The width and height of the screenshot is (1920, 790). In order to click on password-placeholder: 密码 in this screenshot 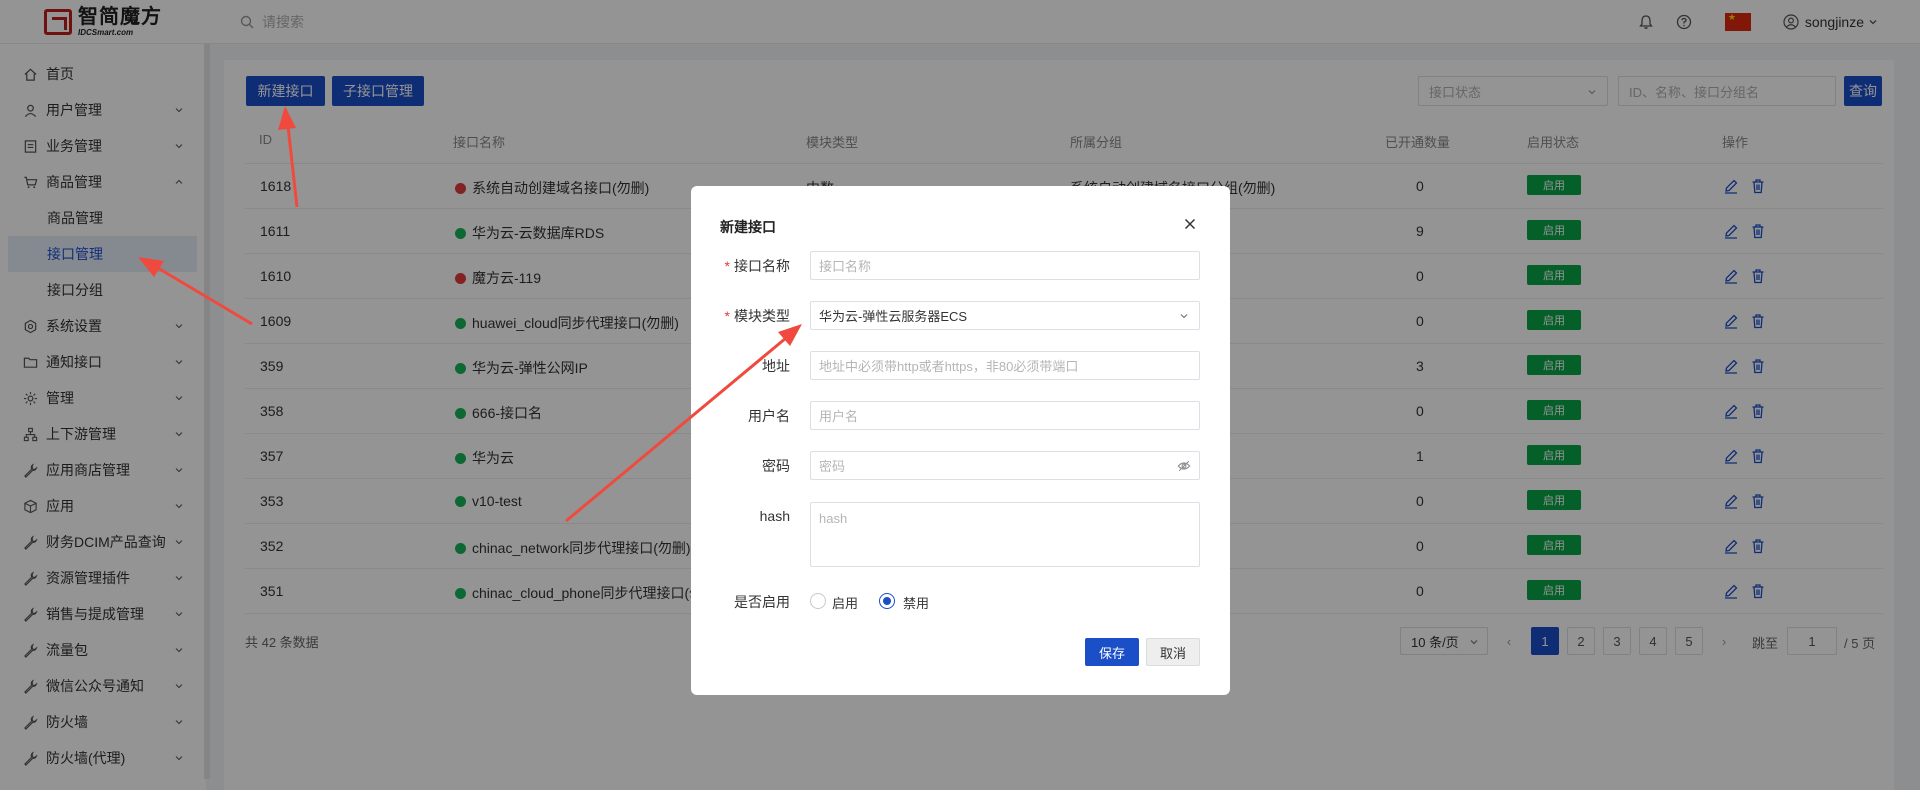, I will do `click(832, 466)`.